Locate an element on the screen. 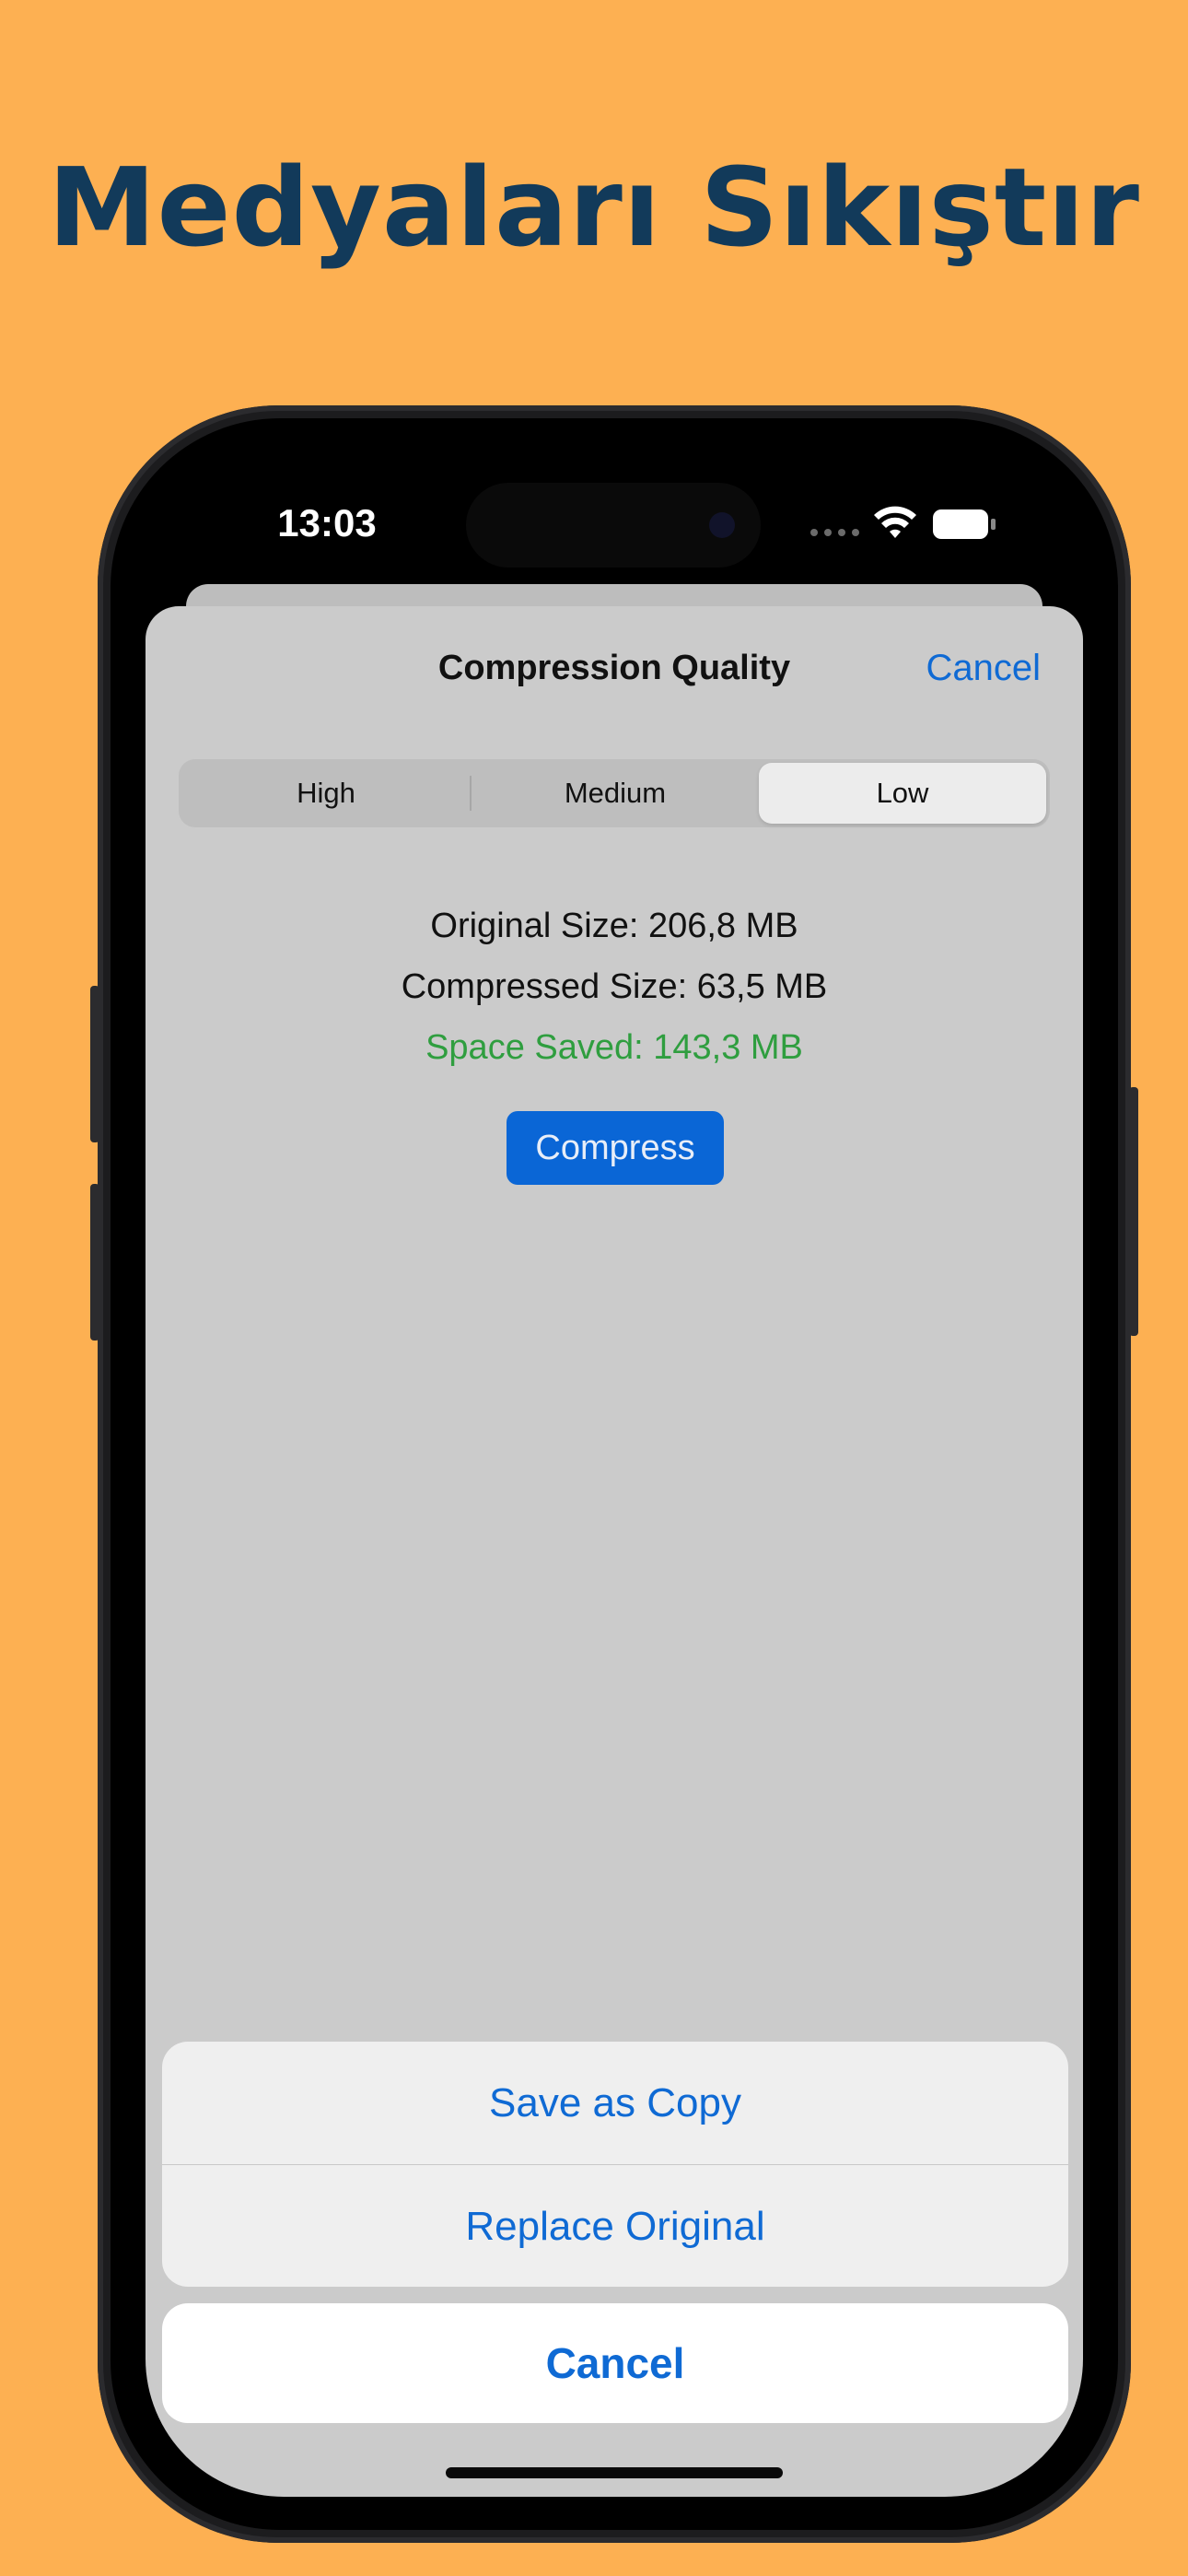 This screenshot has width=1188, height=2576. wifi-icon is located at coordinates (895, 522).